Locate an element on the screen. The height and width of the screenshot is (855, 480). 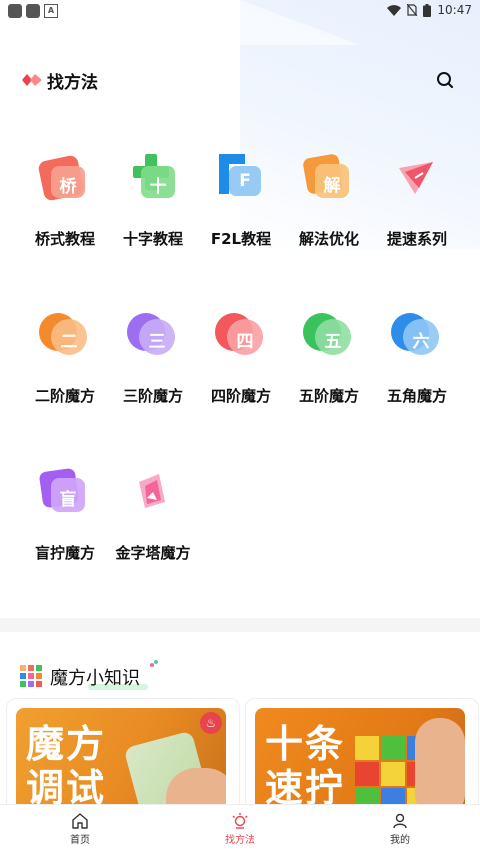
method-item-f2l: F F2L教程 is located at coordinates (241, 199).